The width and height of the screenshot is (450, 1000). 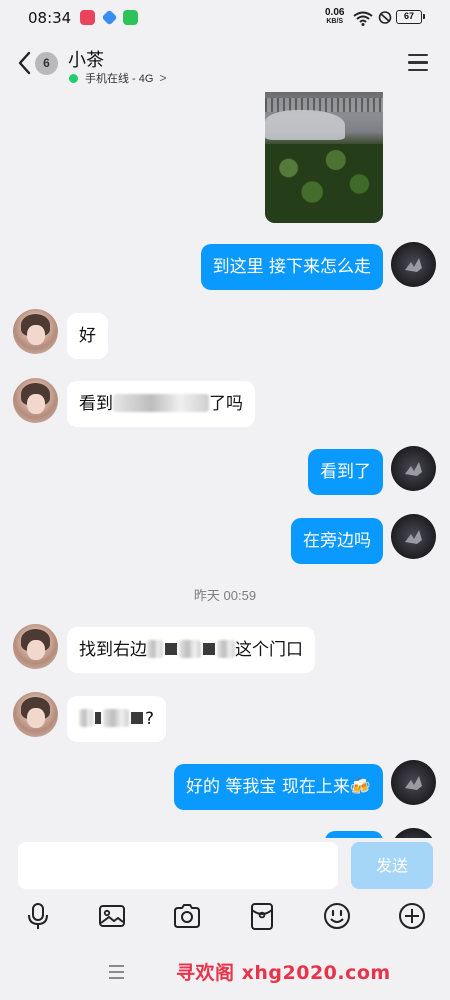 I want to click on wifi-icon, so click(x=363, y=18).